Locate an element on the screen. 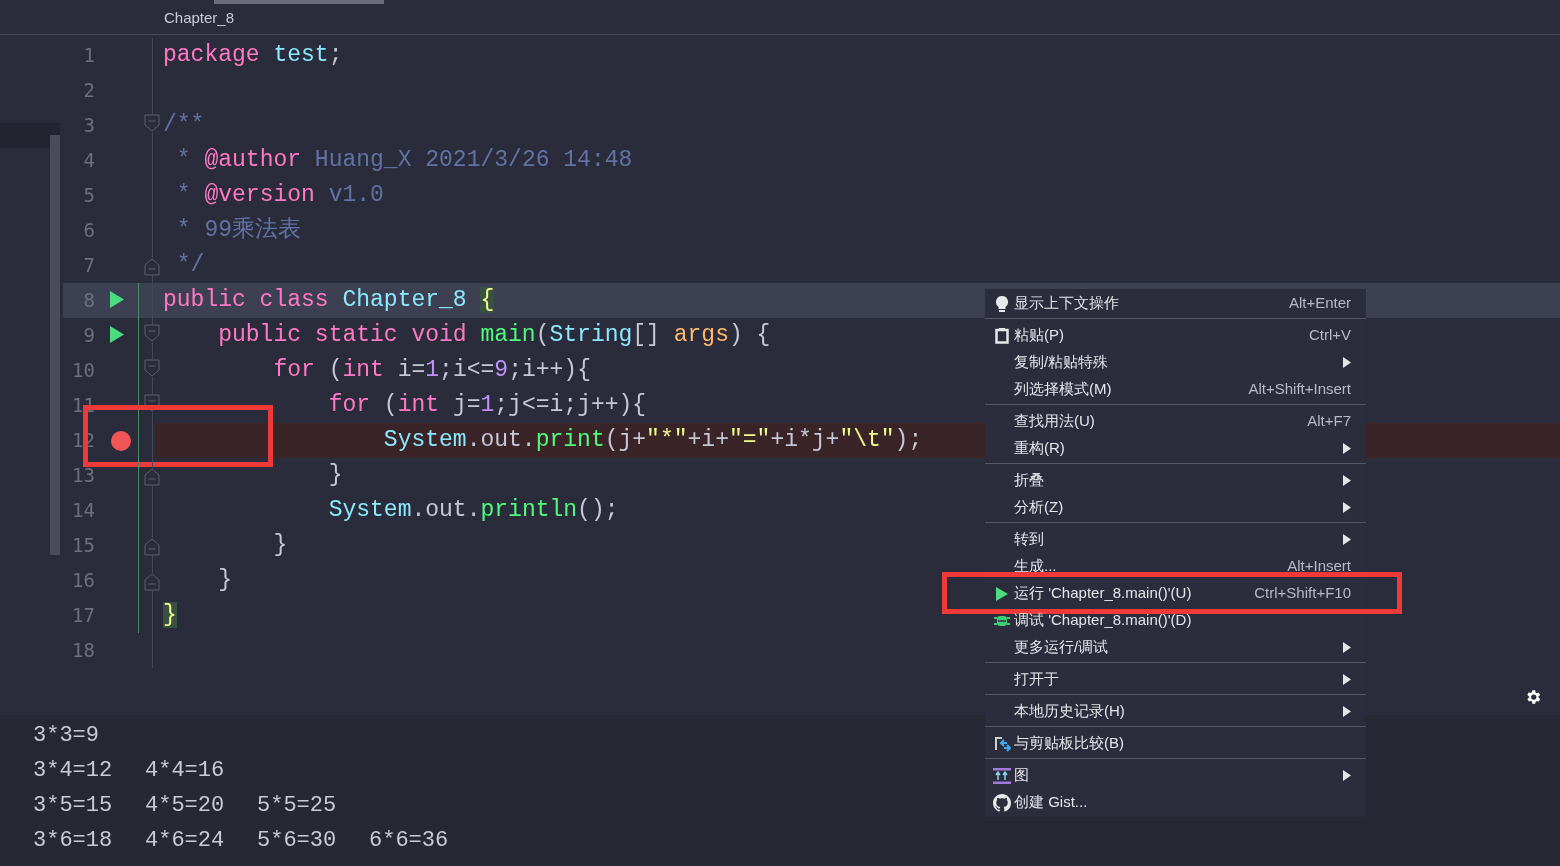  menu-item: 显示上下文操作 Alt+Enter is located at coordinates (1175, 303).